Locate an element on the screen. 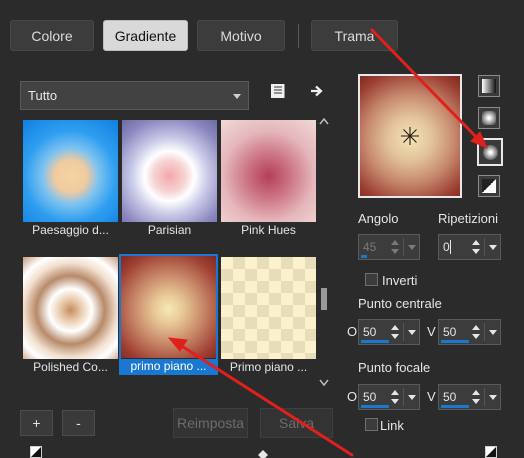  focal-o-spinbox: 50 is located at coordinates (389, 397).